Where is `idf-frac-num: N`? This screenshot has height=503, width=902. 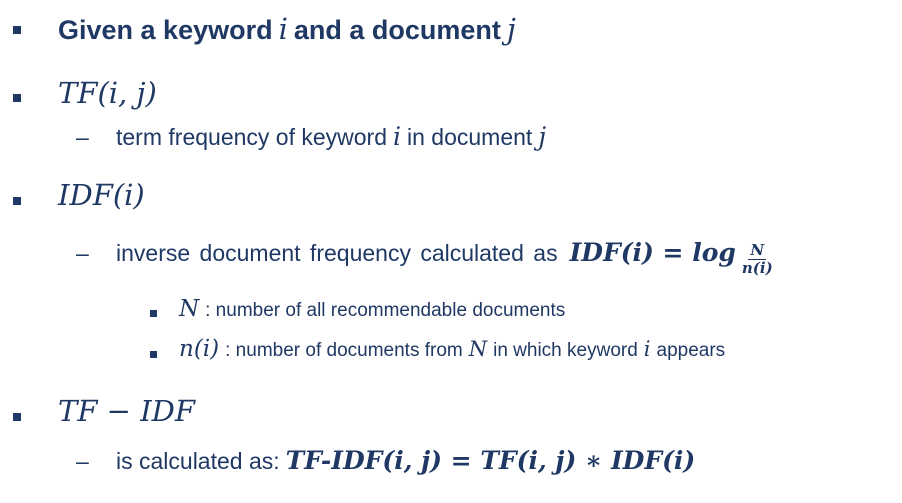 idf-frac-num: N is located at coordinates (757, 250).